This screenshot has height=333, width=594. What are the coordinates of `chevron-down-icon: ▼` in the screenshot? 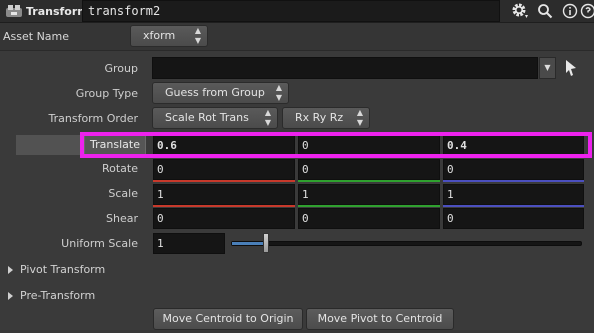 It's located at (547, 67).